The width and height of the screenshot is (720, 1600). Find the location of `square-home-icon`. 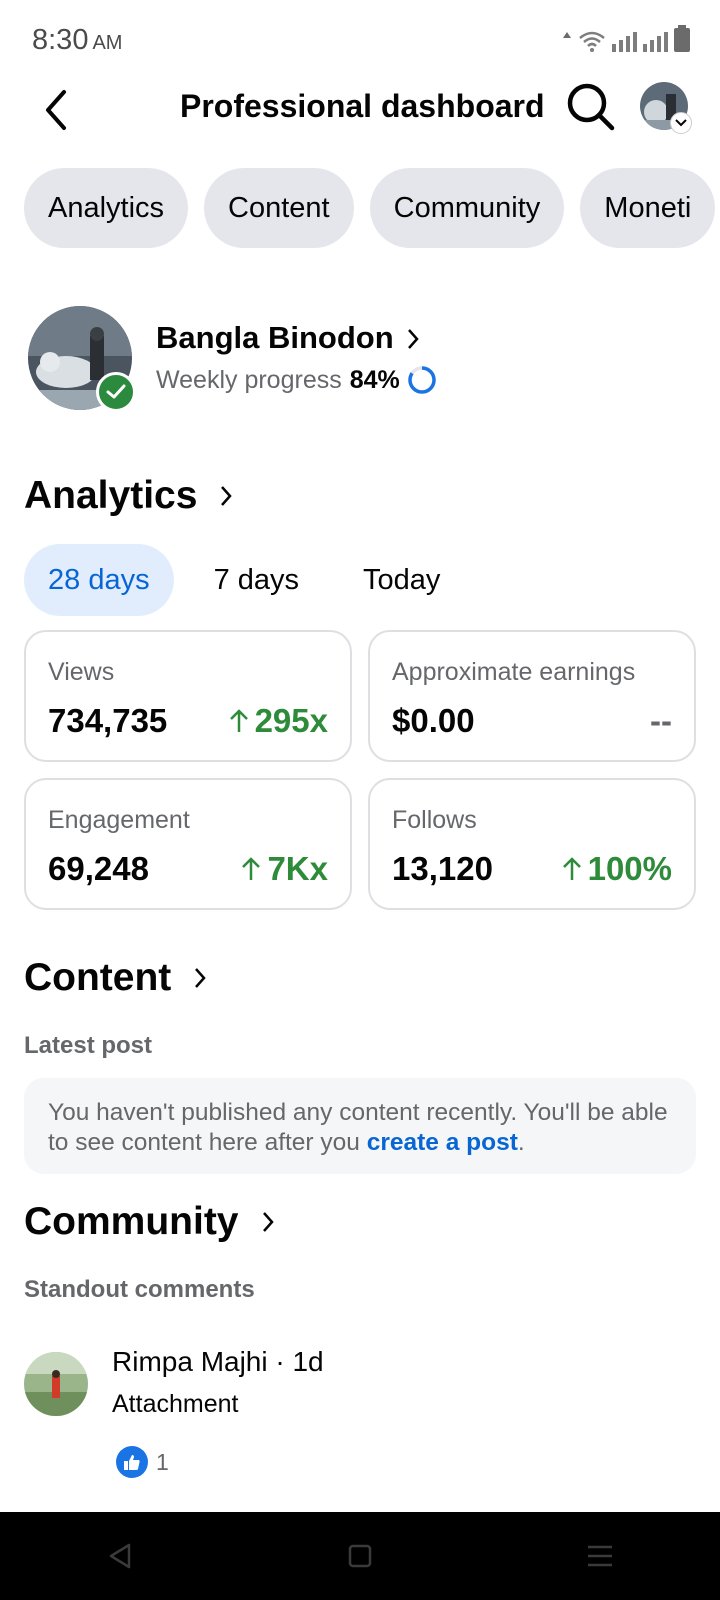

square-home-icon is located at coordinates (360, 1556).